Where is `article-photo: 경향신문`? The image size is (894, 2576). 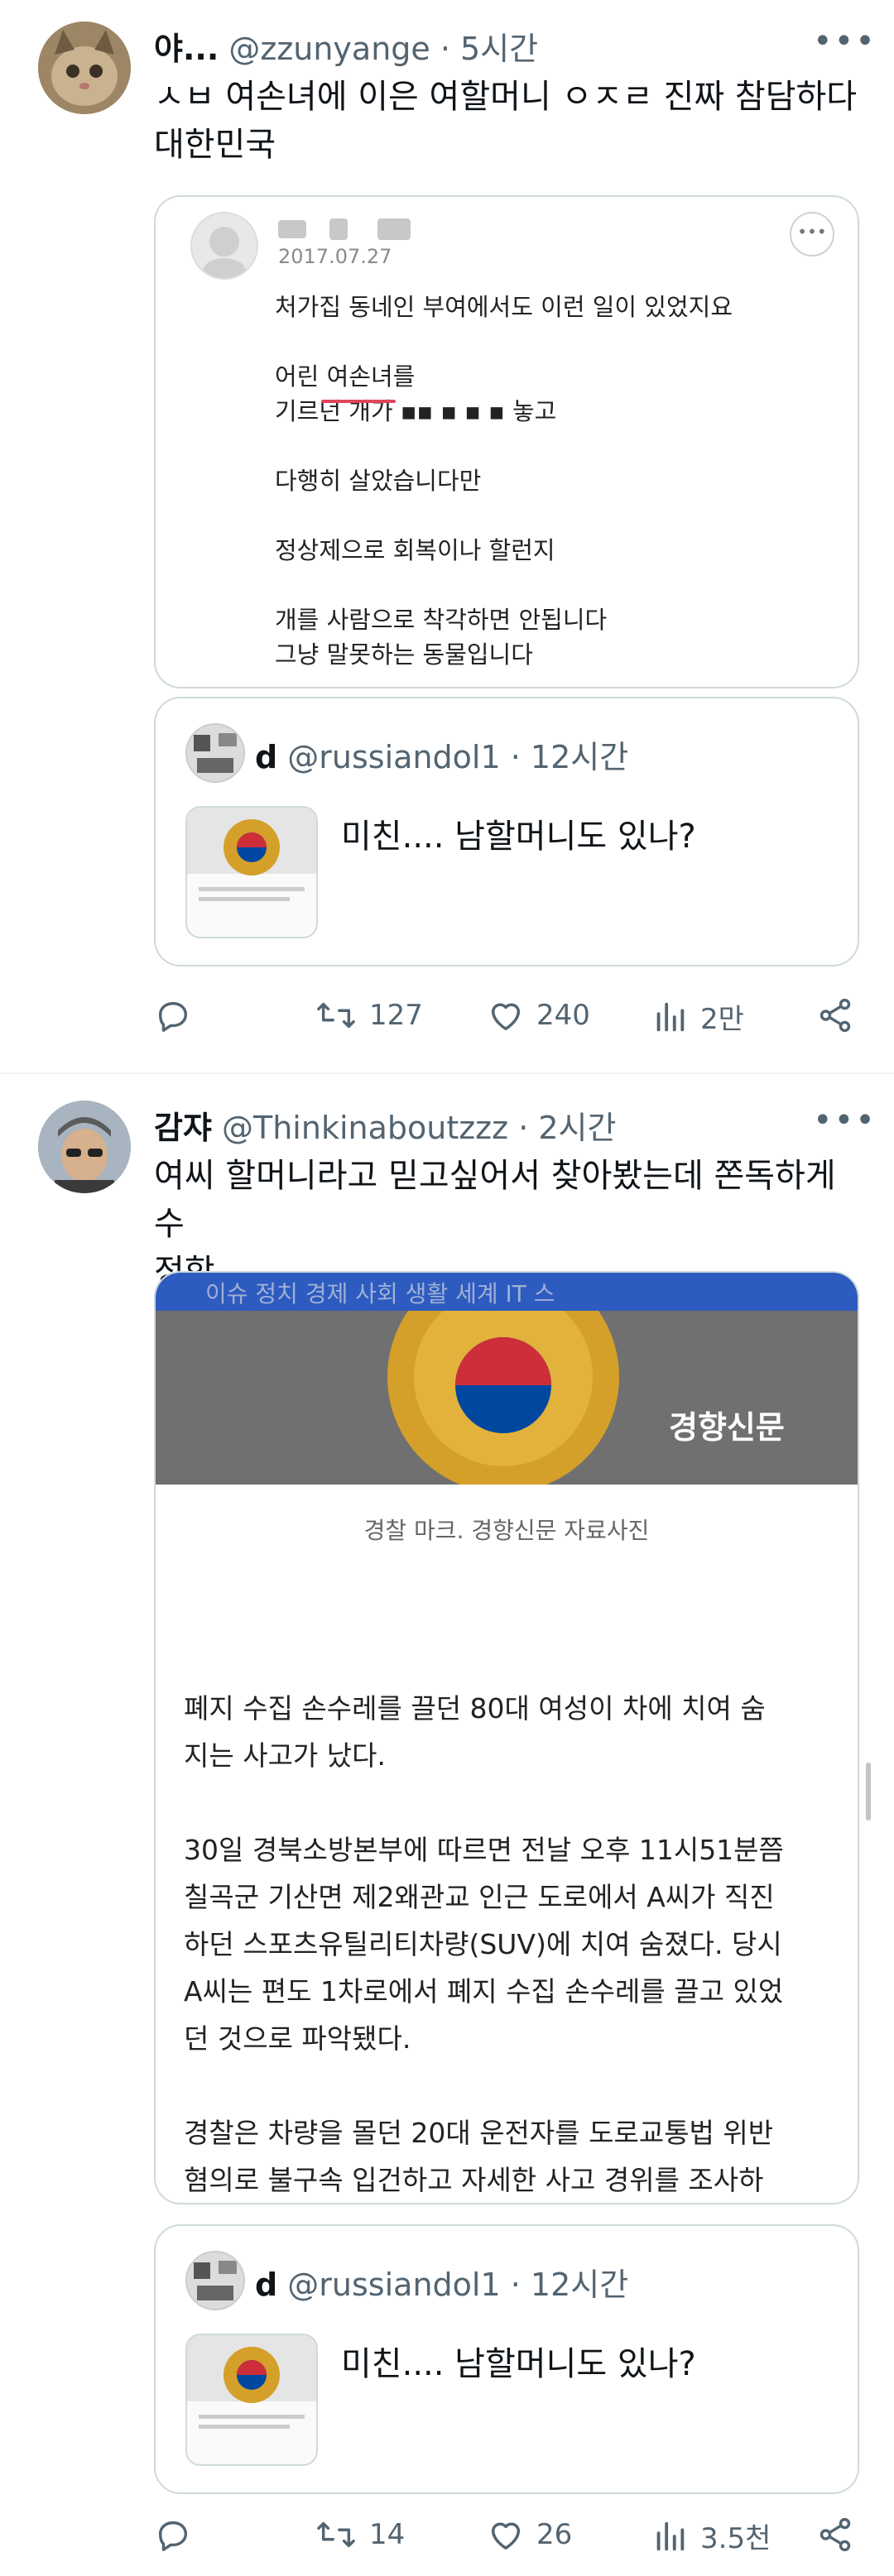 article-photo: 경향신문 is located at coordinates (507, 1398).